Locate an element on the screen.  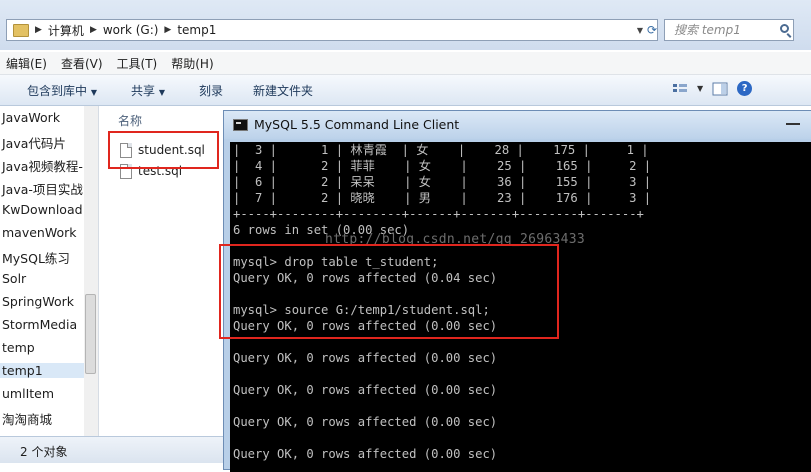
menu-edit: 编辑(E) is located at coordinates (26, 63).